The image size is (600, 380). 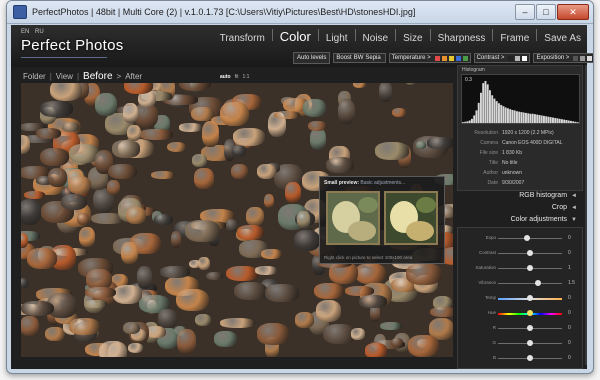 I want to click on meta-value: Canon EOS 400D DIGITAL, so click(x=532, y=143).